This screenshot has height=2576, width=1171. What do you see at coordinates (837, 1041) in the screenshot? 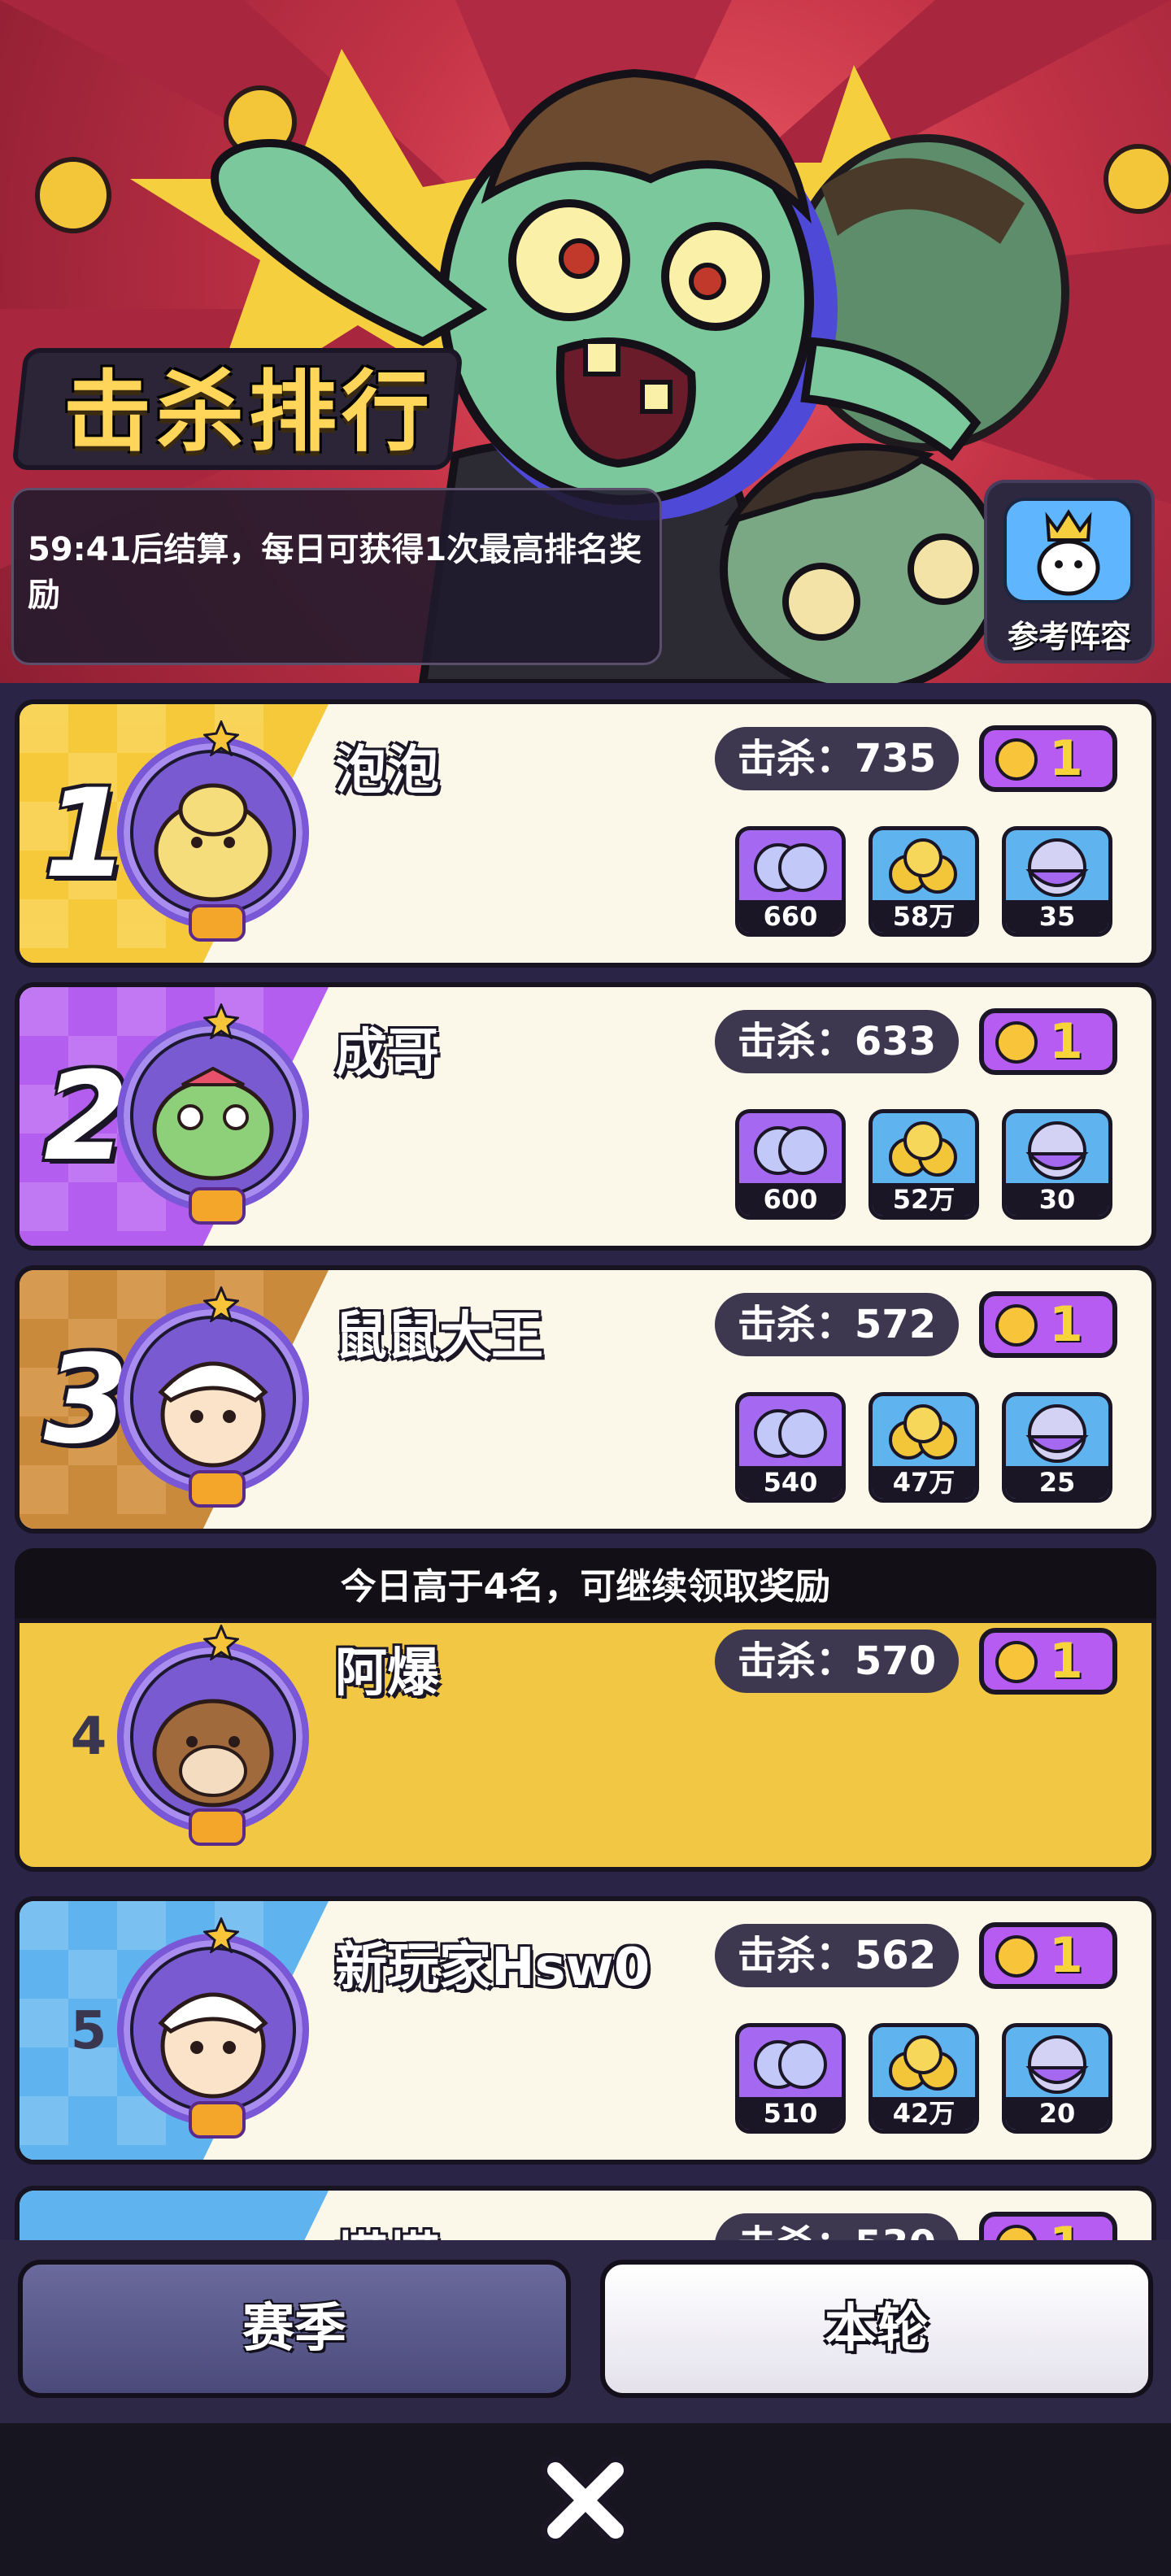
I see `kill-count: 击杀：633` at bounding box center [837, 1041].